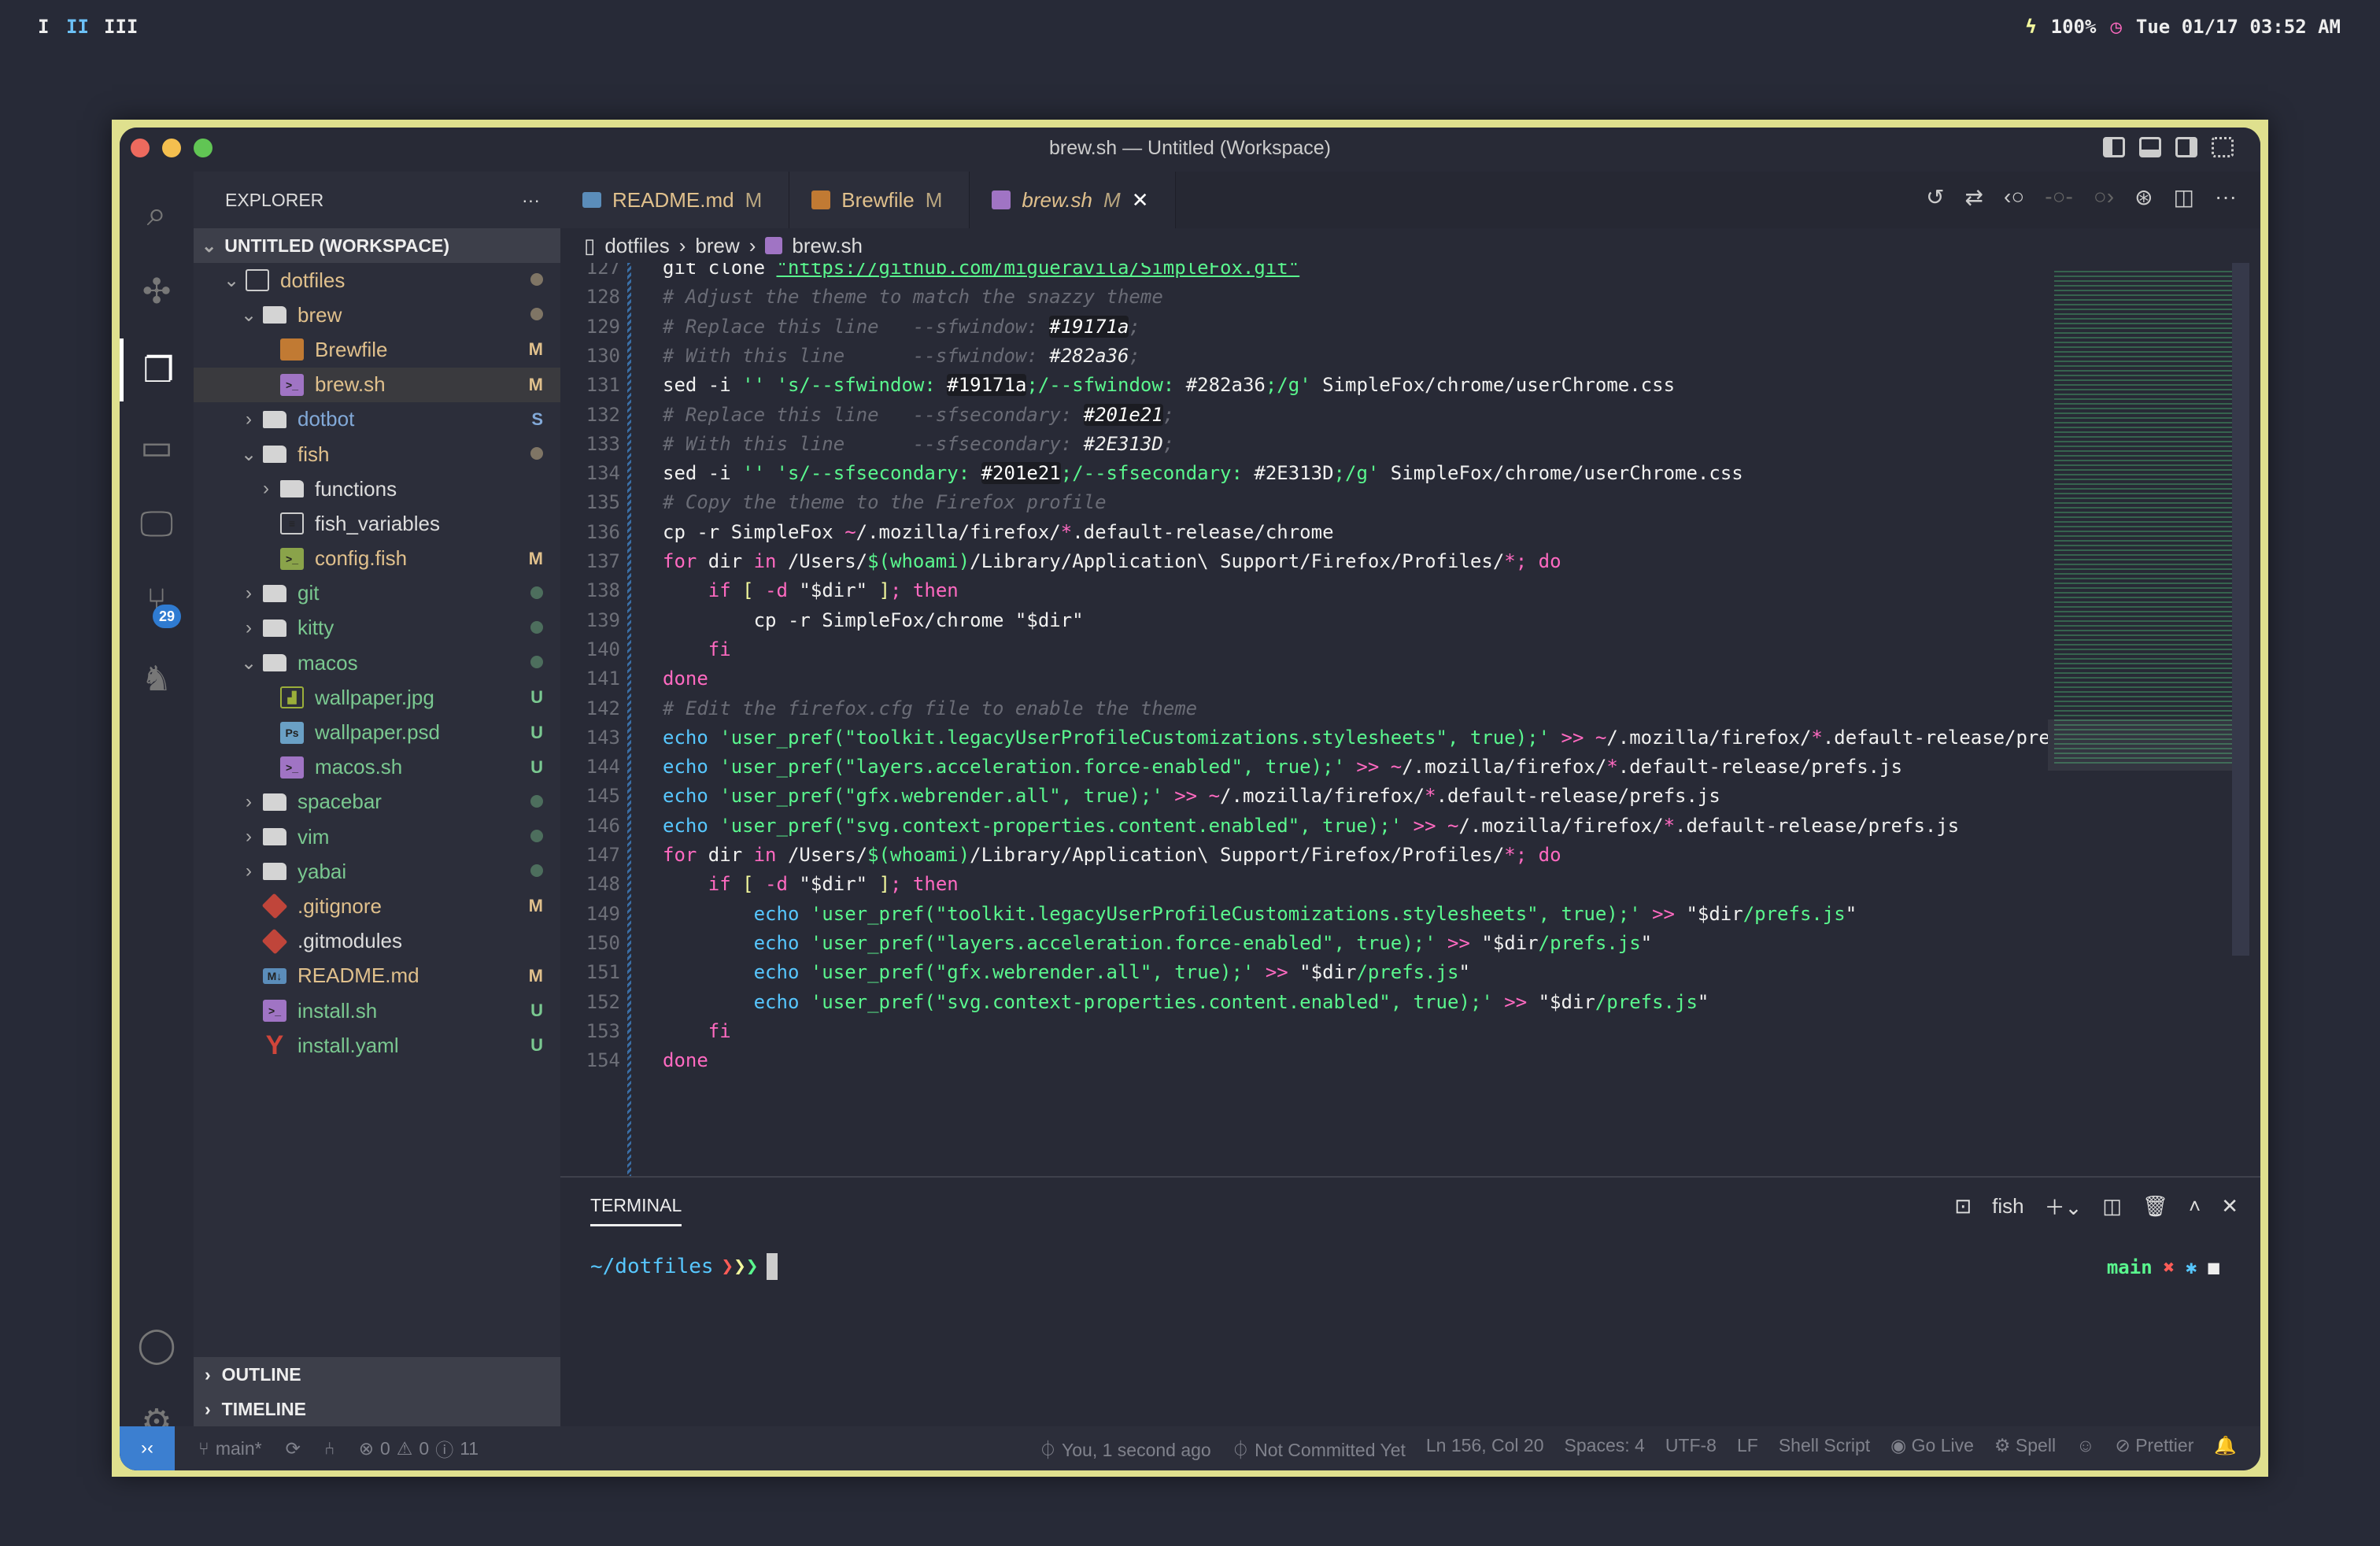 Image resolution: width=2380 pixels, height=1546 pixels. I want to click on file-tree-item: › dotbot S, so click(377, 420).